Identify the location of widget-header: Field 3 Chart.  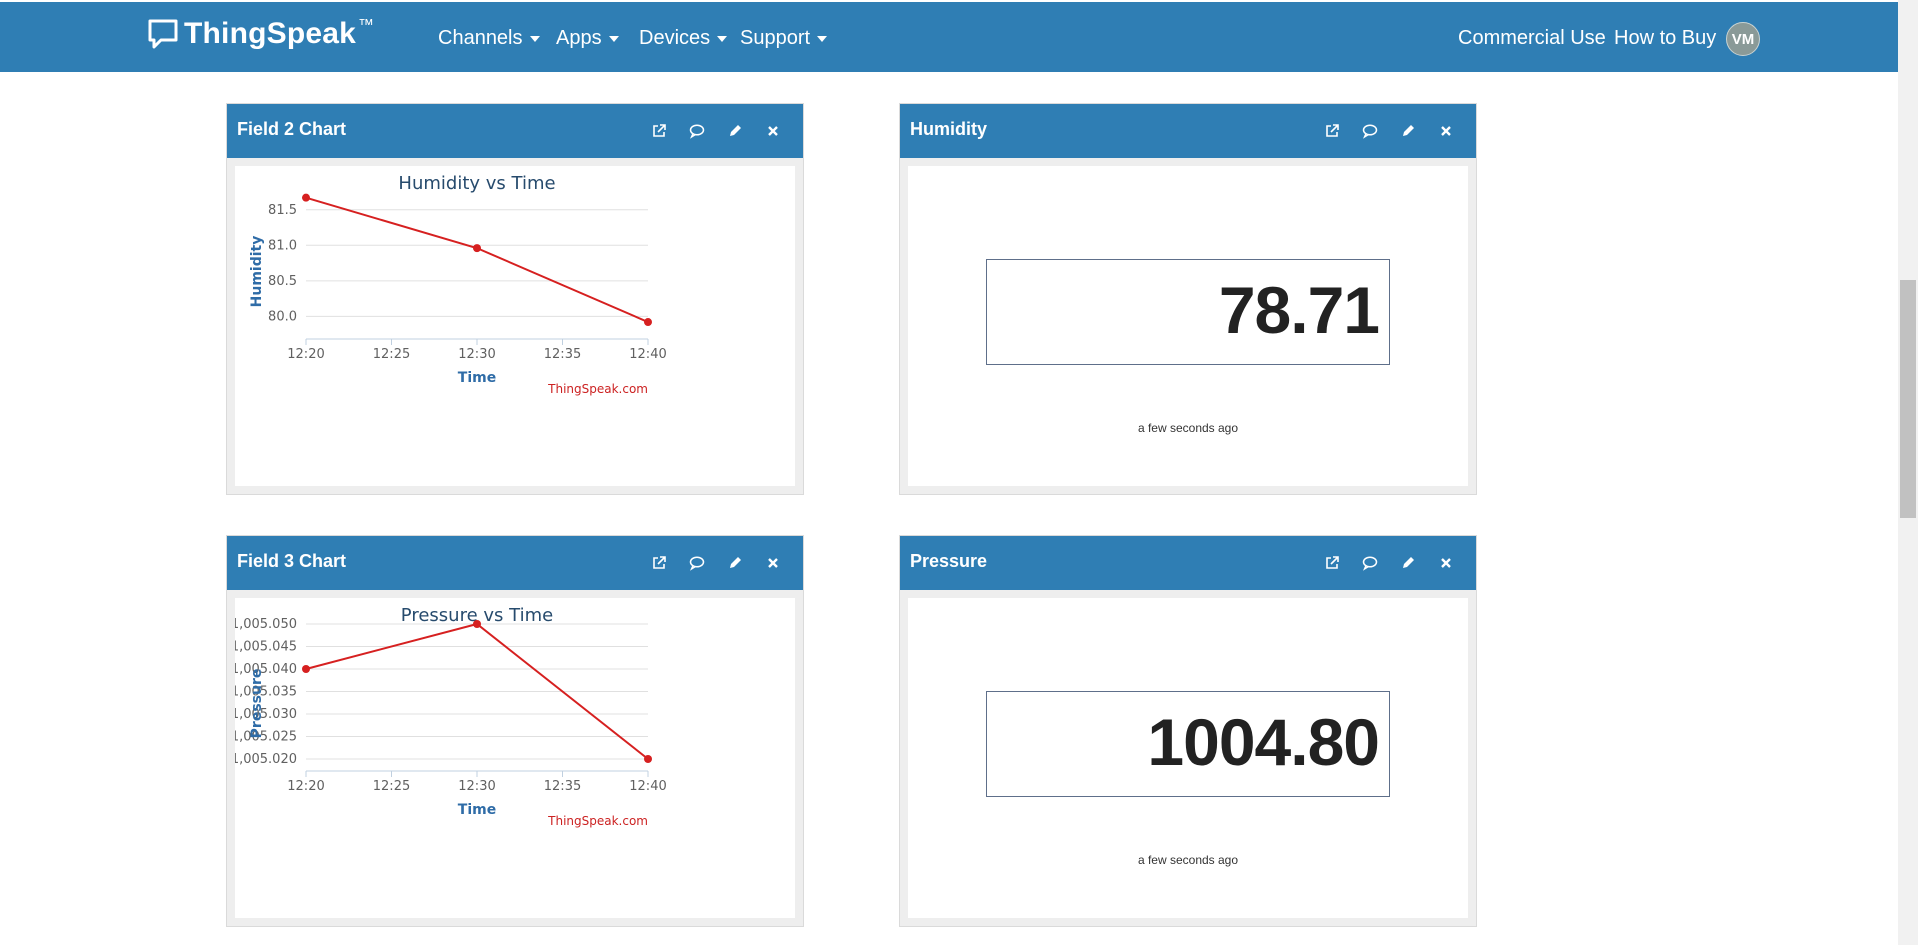
(515, 563).